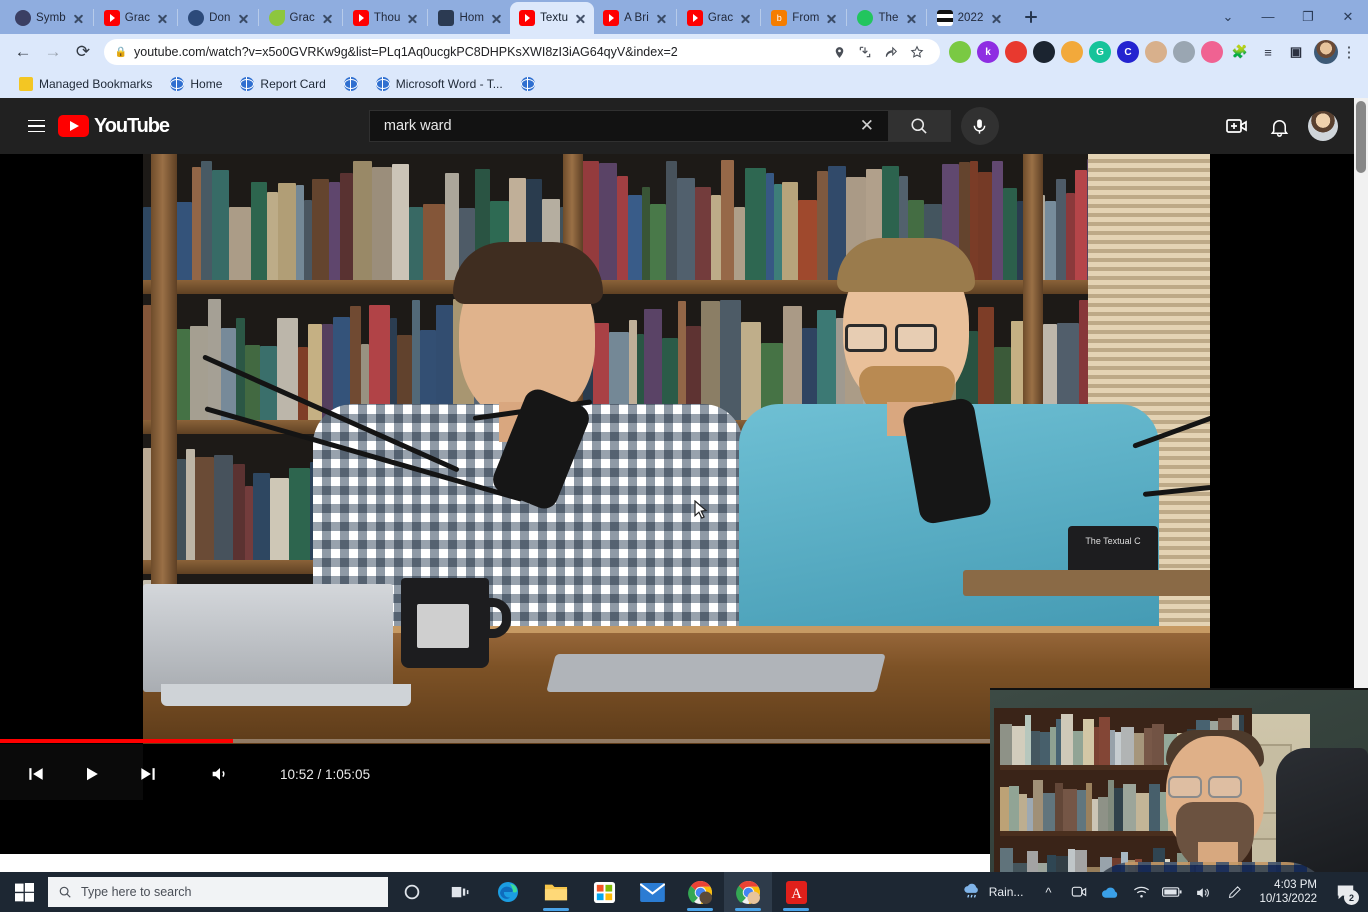 The width and height of the screenshot is (1368, 912). What do you see at coordinates (604, 892) in the screenshot?
I see `taskbar-app-microsoft-store` at bounding box center [604, 892].